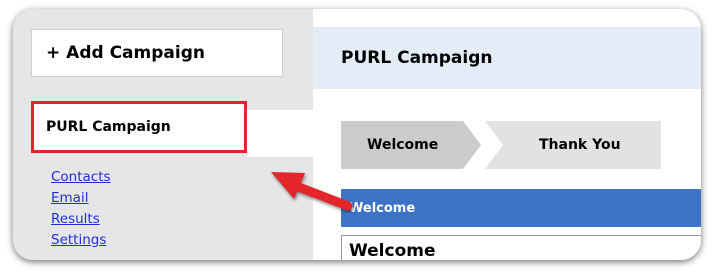  What do you see at coordinates (81, 198) in the screenshot?
I see `sidebar-link-email: Email` at bounding box center [81, 198].